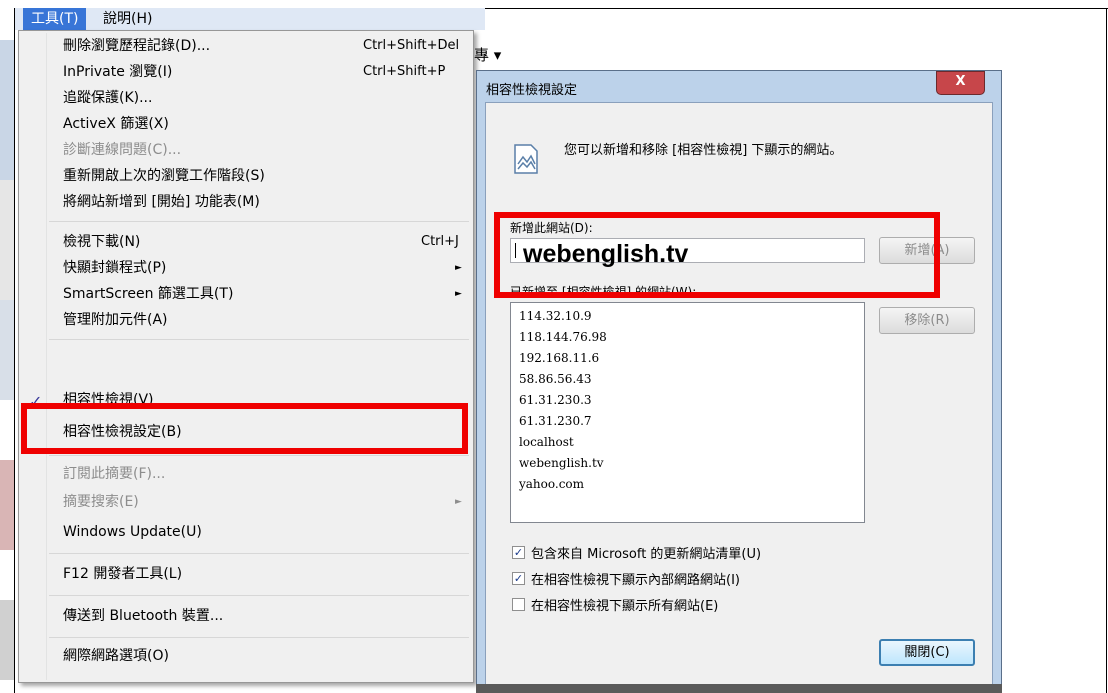  Describe the element at coordinates (546, 442) in the screenshot. I see `list-item: localhost` at that location.